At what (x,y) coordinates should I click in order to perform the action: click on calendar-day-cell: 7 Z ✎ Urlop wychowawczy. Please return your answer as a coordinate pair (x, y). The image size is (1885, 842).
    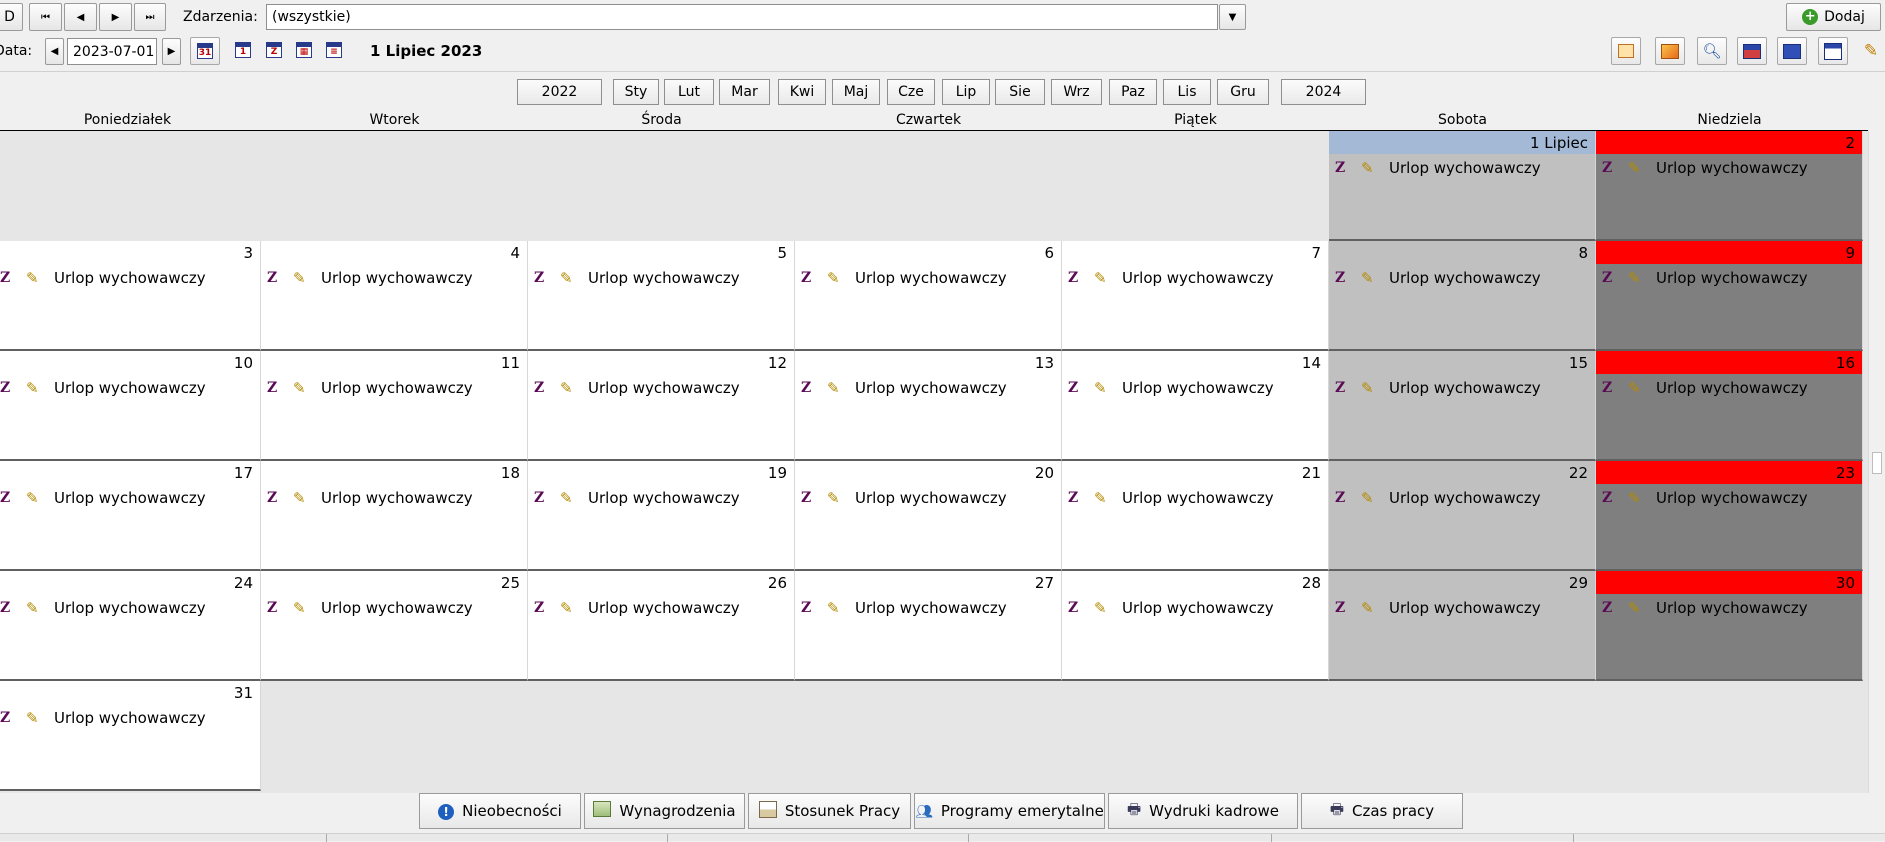
    Looking at the image, I should click on (1195, 296).